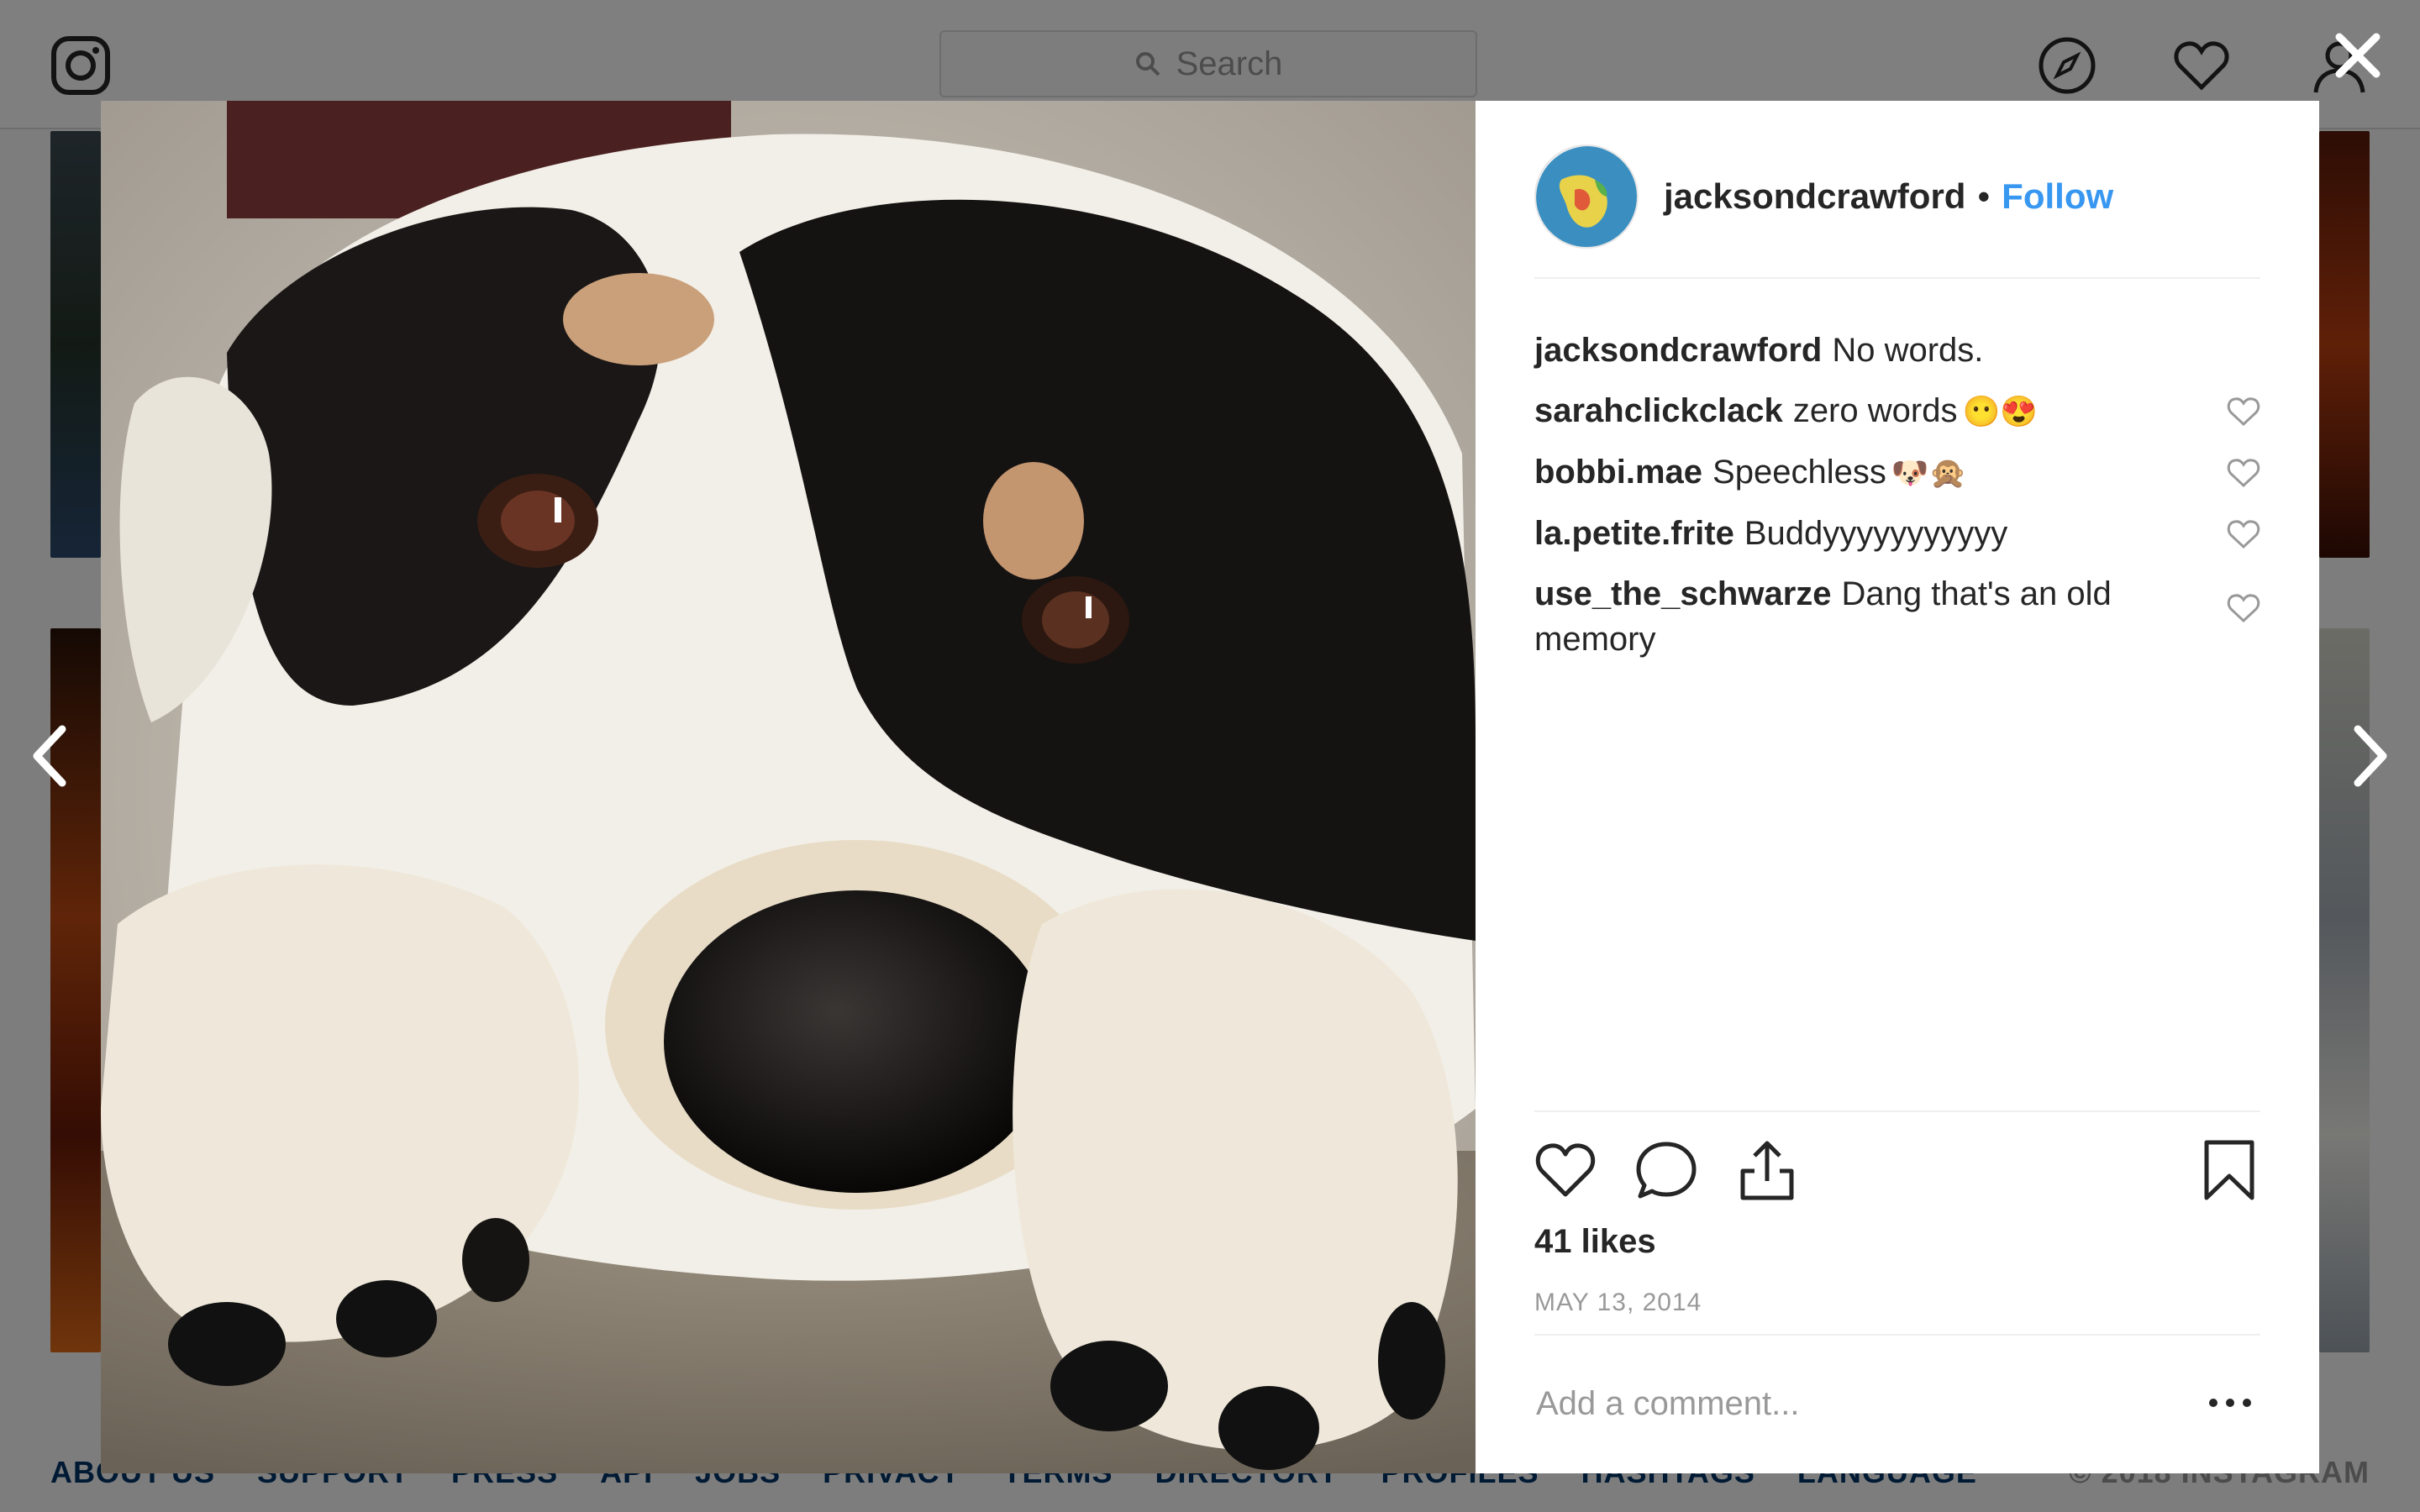 The image size is (2420, 1512). What do you see at coordinates (2369, 756) in the screenshot?
I see `chevron-right-icon` at bounding box center [2369, 756].